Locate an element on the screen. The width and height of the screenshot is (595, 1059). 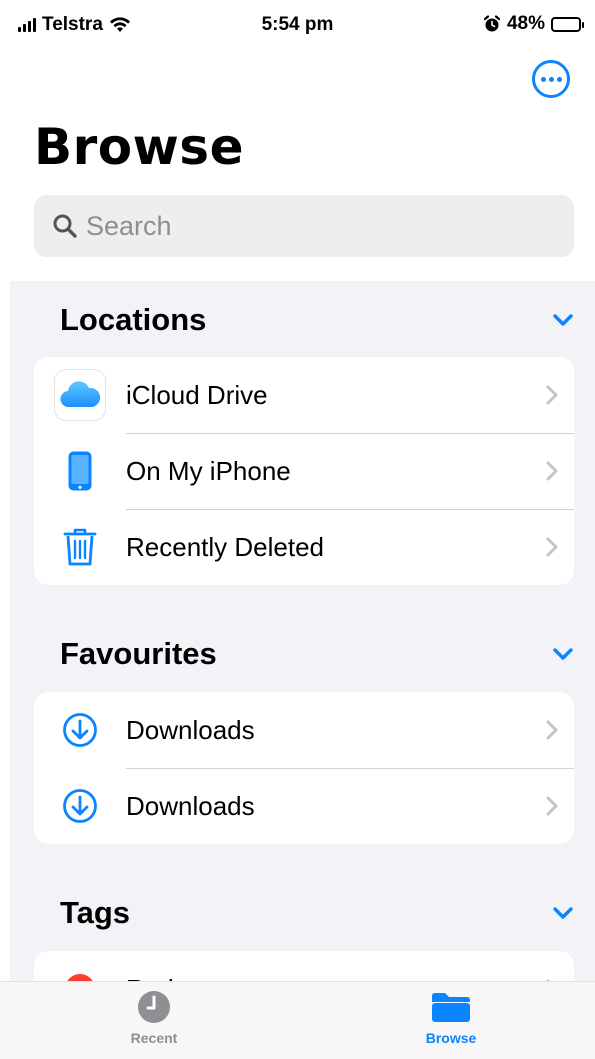
clock-icon is located at coordinates (154, 1007).